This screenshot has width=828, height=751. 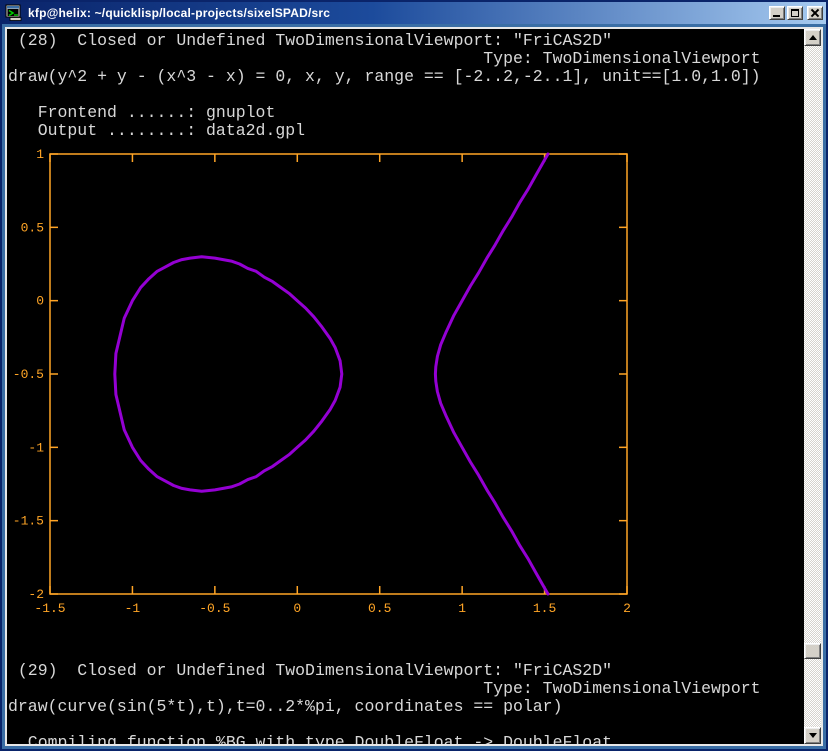 I want to click on maximize-icon, so click(x=795, y=13).